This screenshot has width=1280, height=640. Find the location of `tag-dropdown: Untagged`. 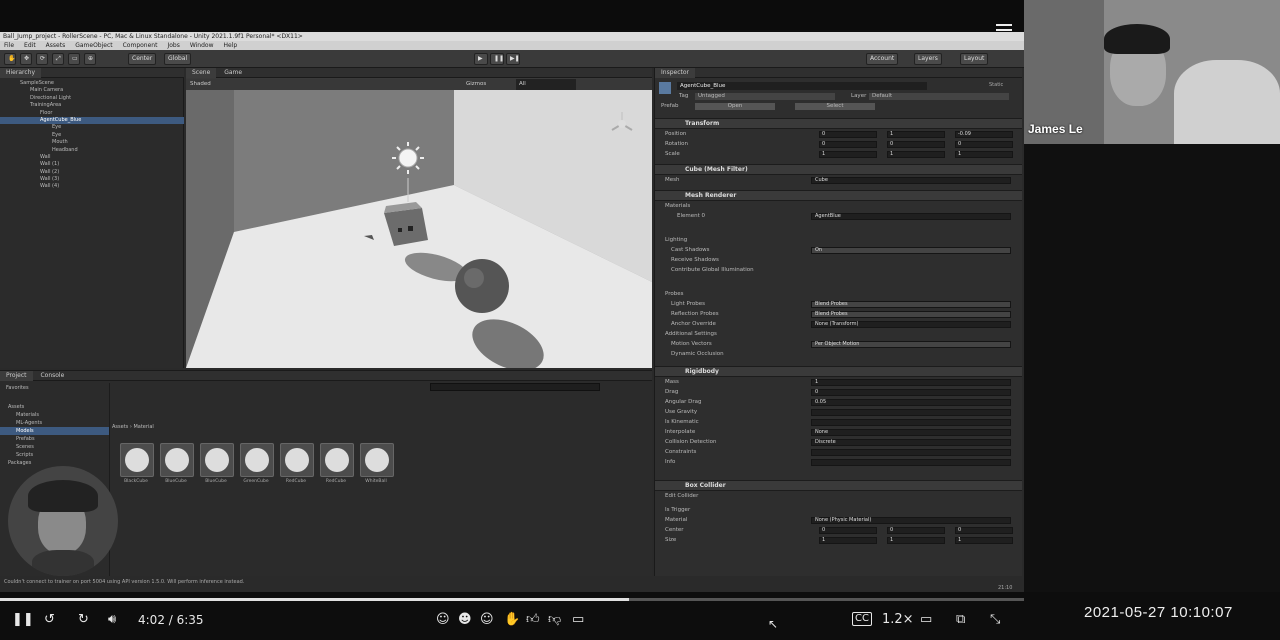

tag-dropdown: Untagged is located at coordinates (765, 96).